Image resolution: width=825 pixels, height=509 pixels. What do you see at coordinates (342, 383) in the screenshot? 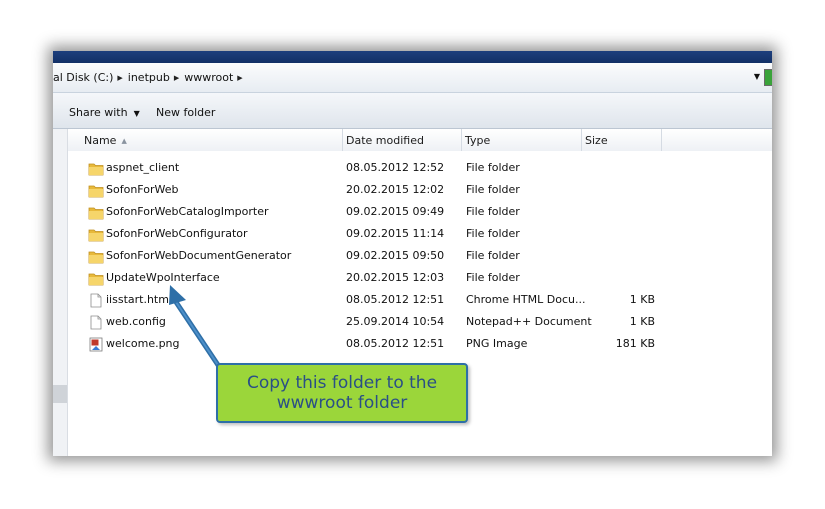
I see `callout-line-1: Copy this folder to the` at bounding box center [342, 383].